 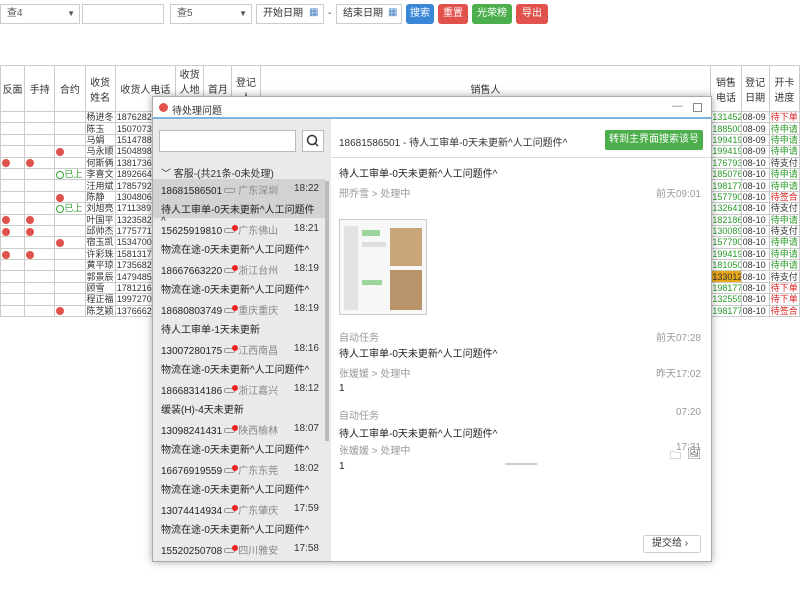 I want to click on reset-button: 重置, so click(x=453, y=14).